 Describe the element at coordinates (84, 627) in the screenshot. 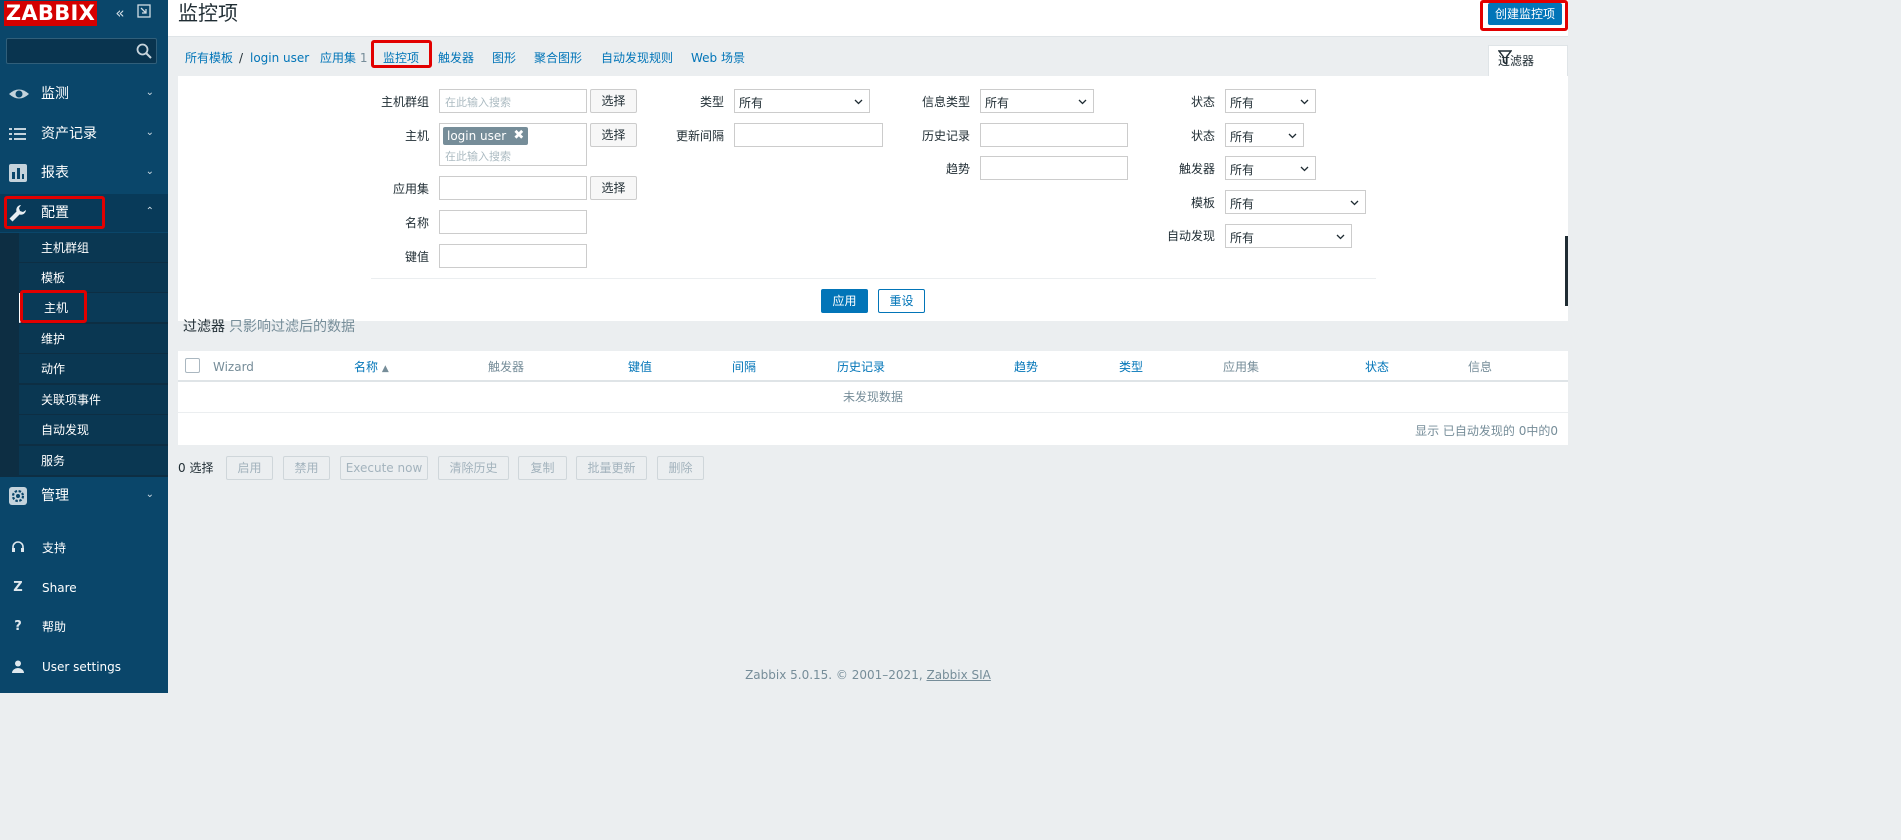

I see `help-link: ? 帮助` at that location.